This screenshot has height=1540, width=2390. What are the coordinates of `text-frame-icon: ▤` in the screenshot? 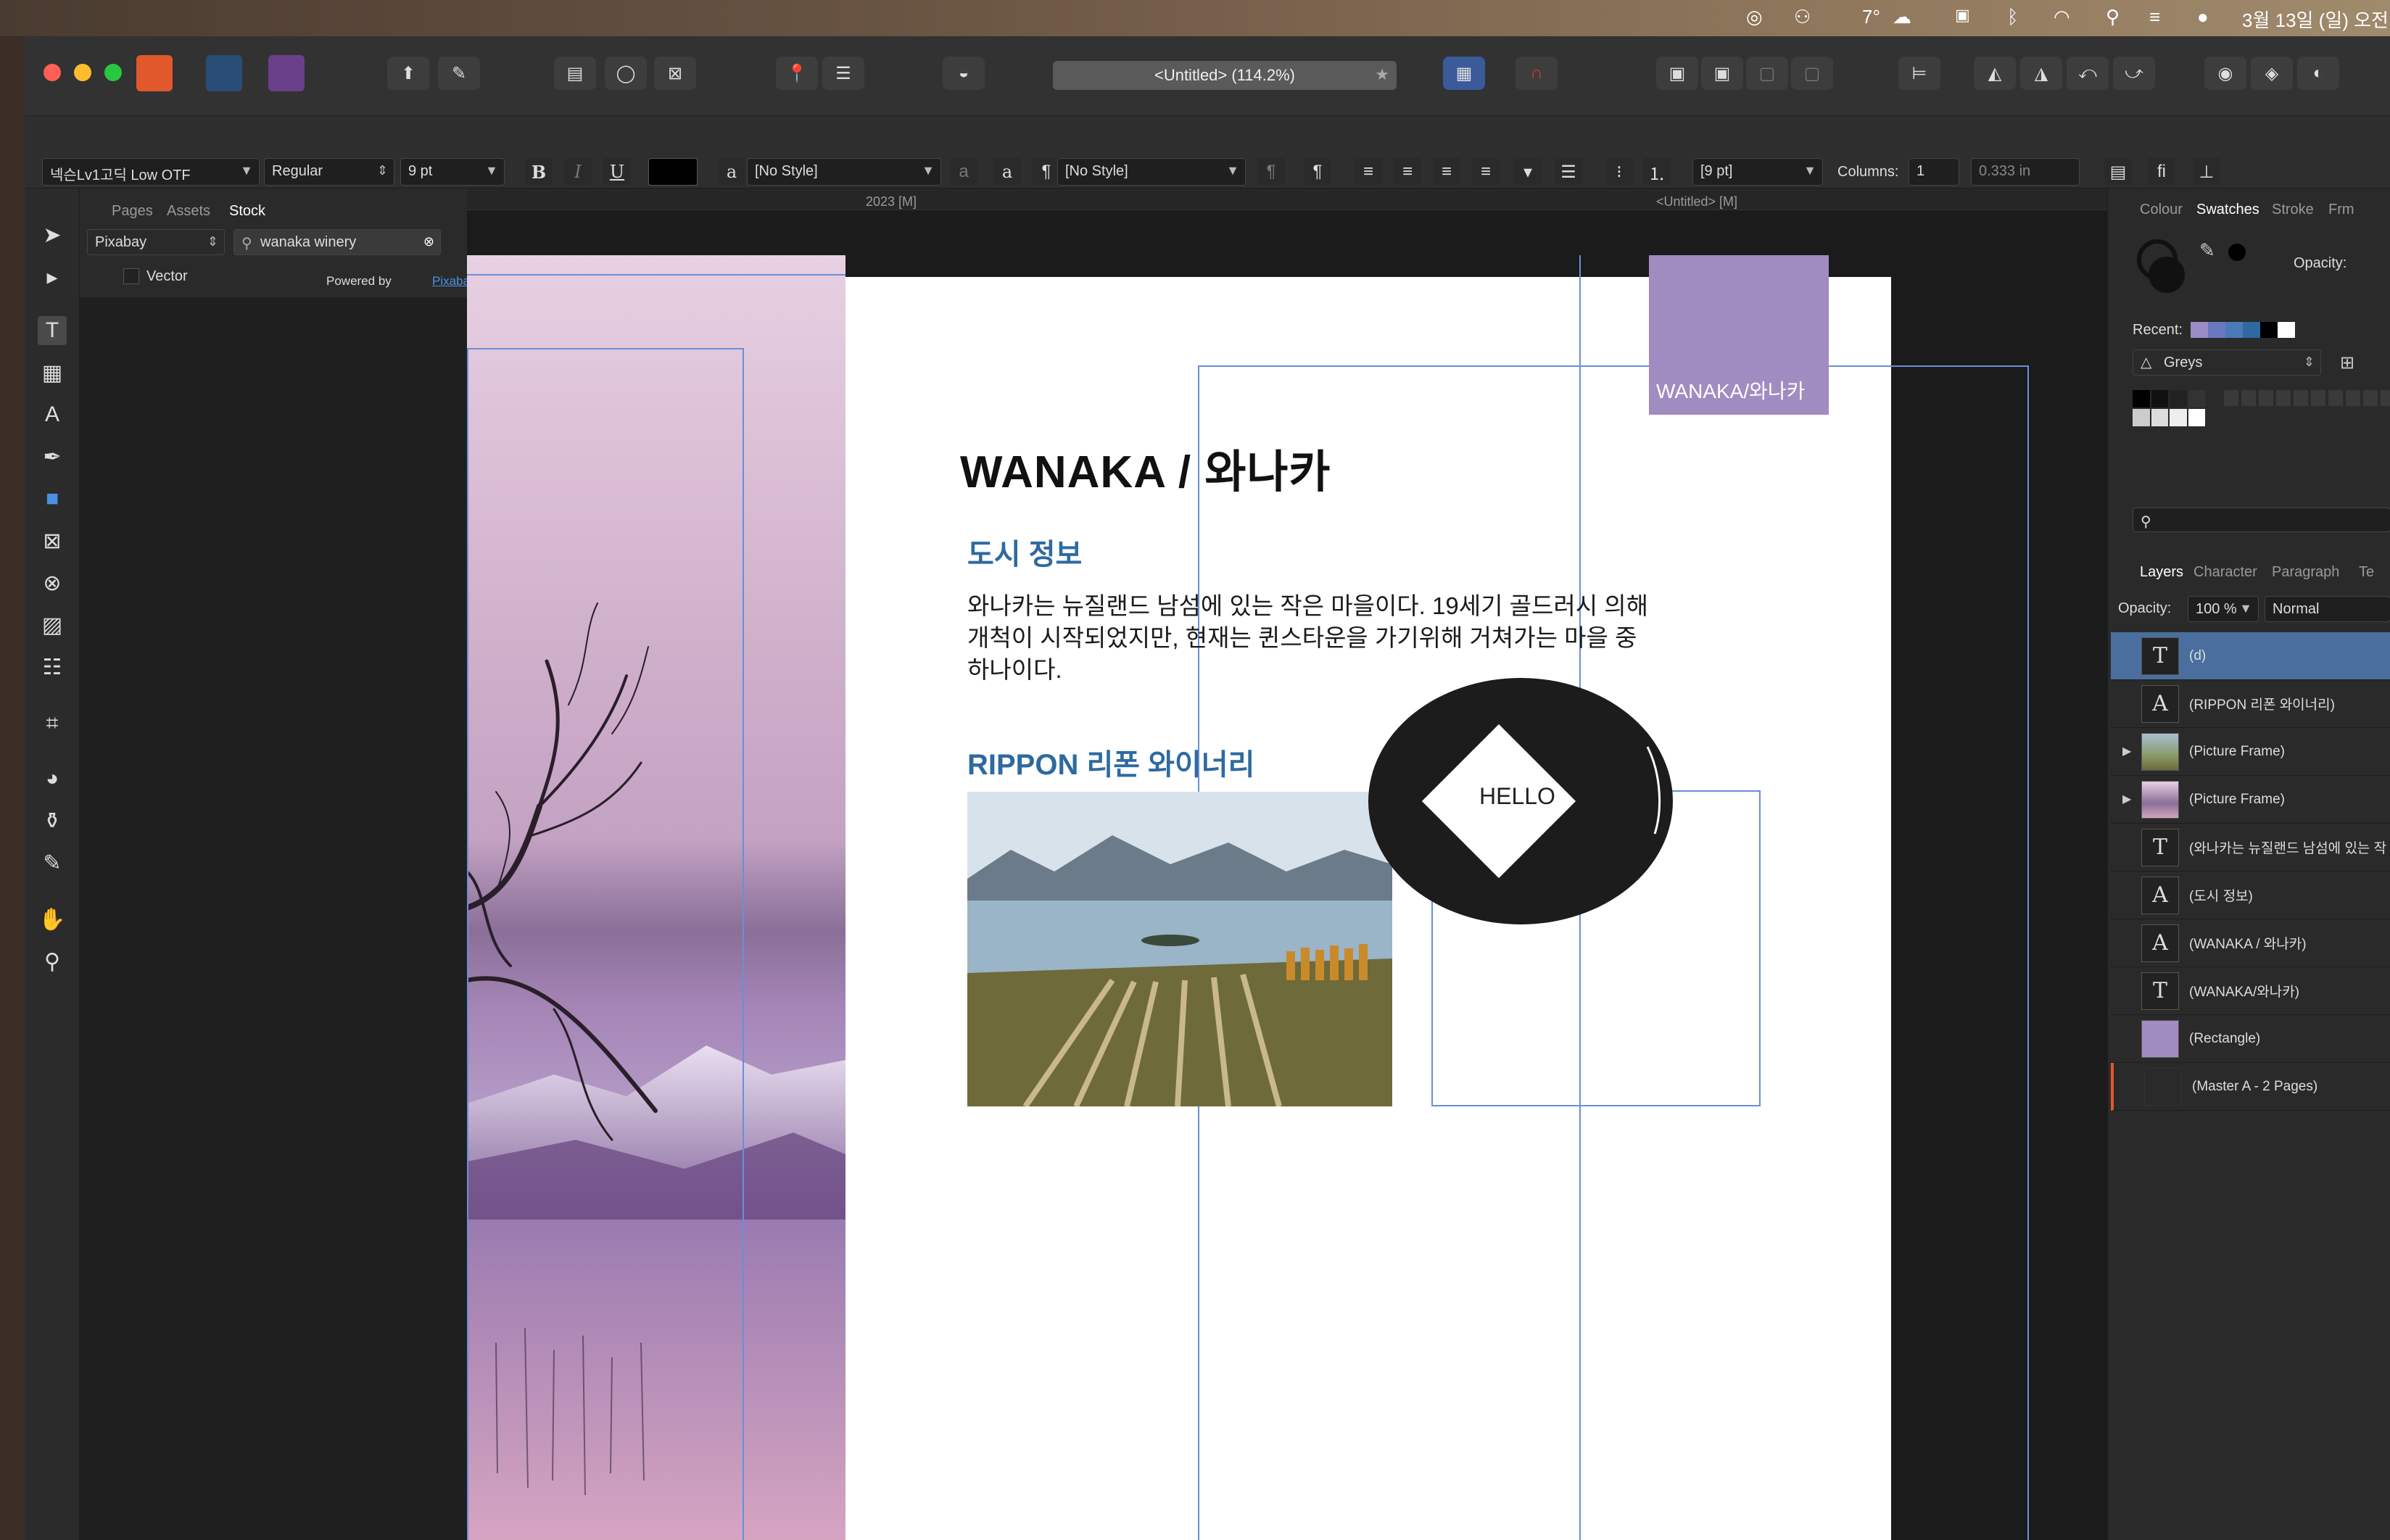 It's located at (2118, 172).